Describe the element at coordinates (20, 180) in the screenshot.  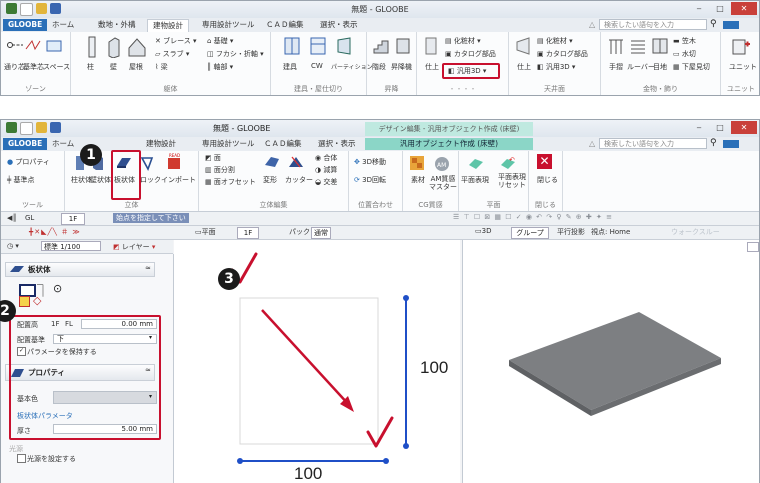
I see `base-point-button: ╪ 基準点` at that location.